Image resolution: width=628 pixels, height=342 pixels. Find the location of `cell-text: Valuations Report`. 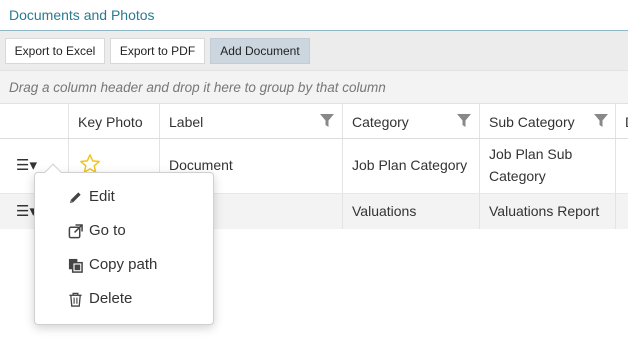

cell-text: Valuations Report is located at coordinates (544, 211).